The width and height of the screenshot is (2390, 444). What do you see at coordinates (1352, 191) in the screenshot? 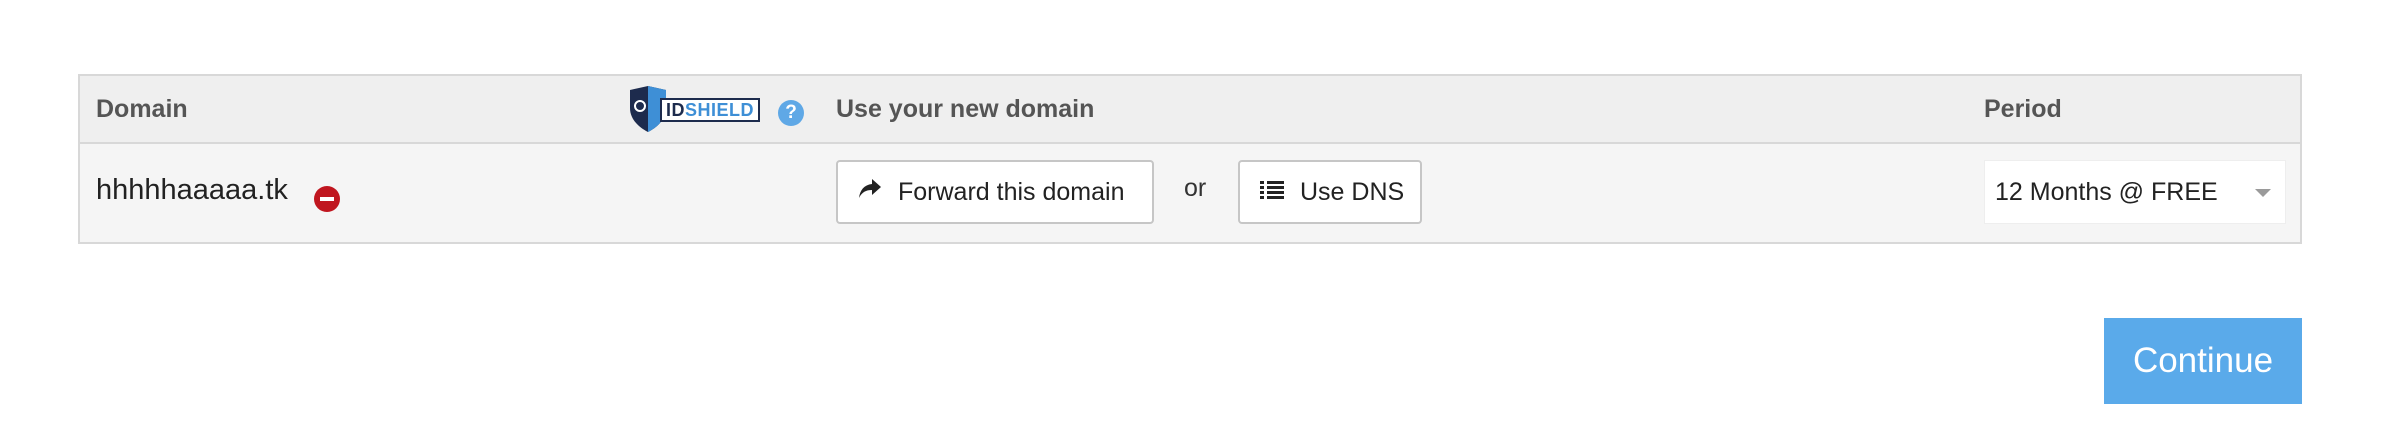
I see `use-dns-label: Use DNS` at bounding box center [1352, 191].